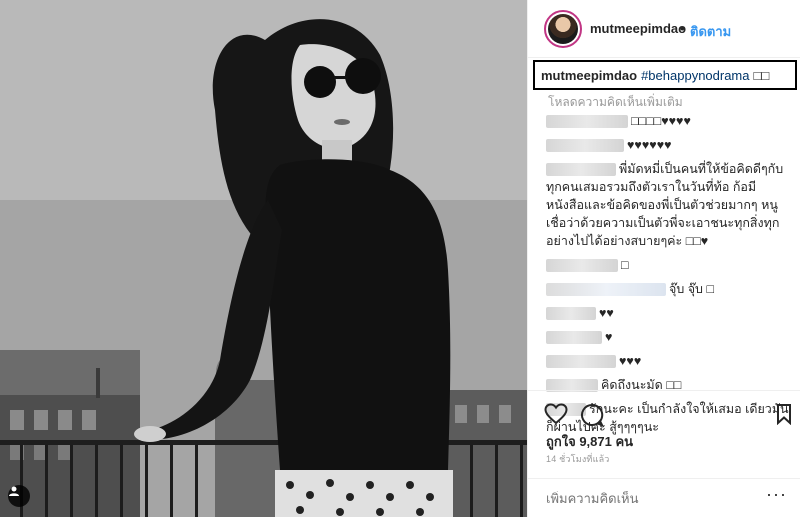 Image resolution: width=800 pixels, height=517 pixels. What do you see at coordinates (592, 417) in the screenshot?
I see `comment-icon` at bounding box center [592, 417].